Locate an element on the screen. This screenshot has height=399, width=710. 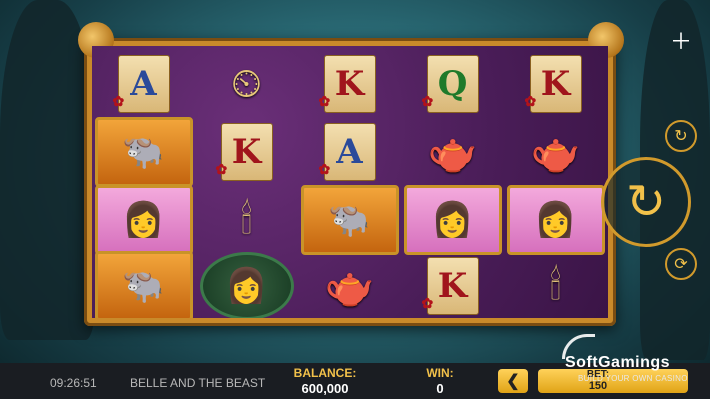
refresh-icon: ⟳ is located at coordinates (681, 264).